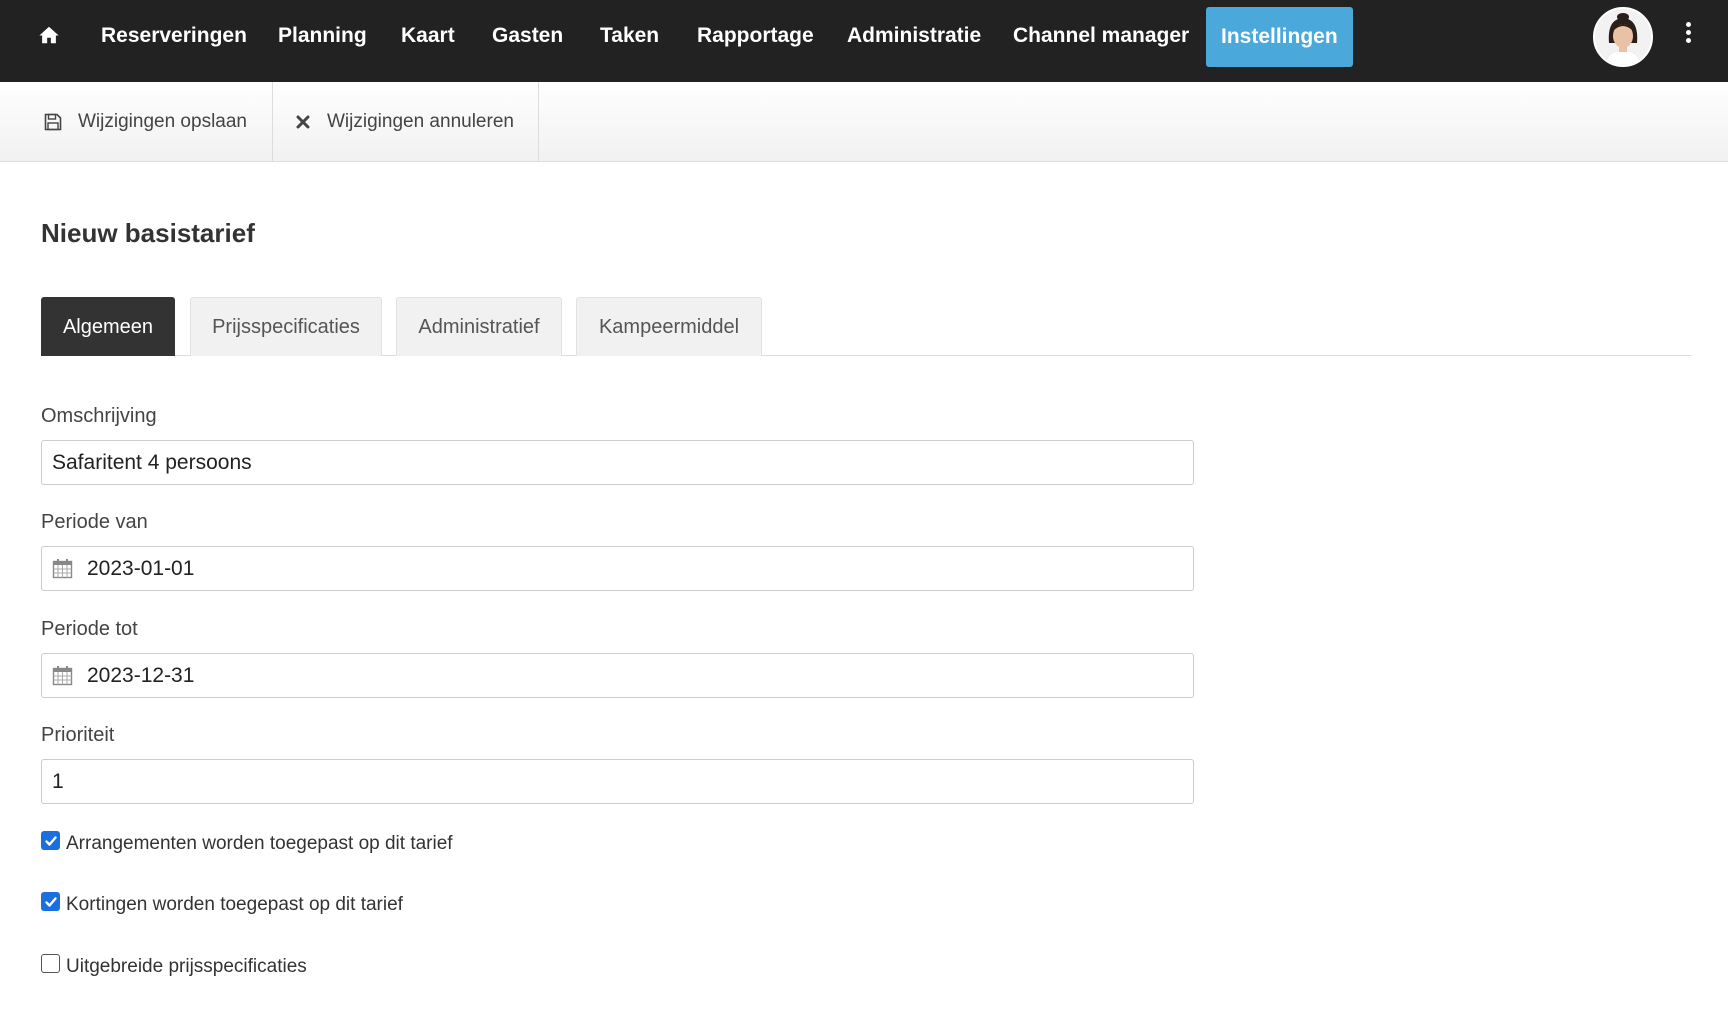  I want to click on kortingen-label: Kortingen worden toegepast op dit tarief, so click(234, 904).